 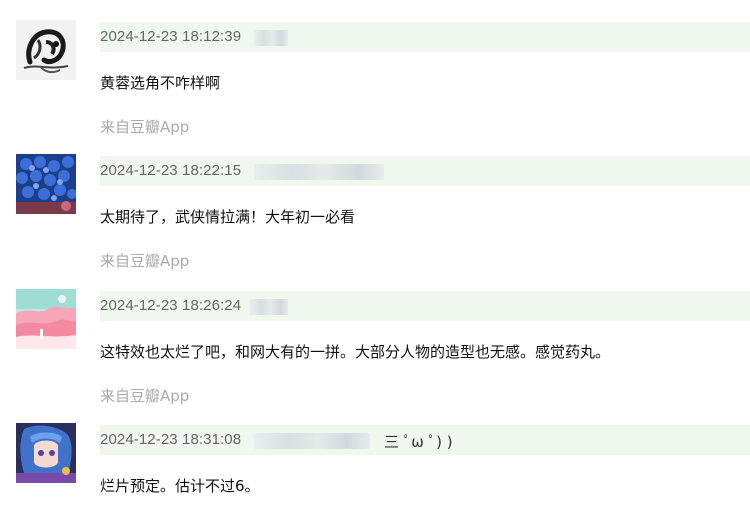 I want to click on username-visible-tail: 三 ﾟω ﾟ) ), so click(x=418, y=441).